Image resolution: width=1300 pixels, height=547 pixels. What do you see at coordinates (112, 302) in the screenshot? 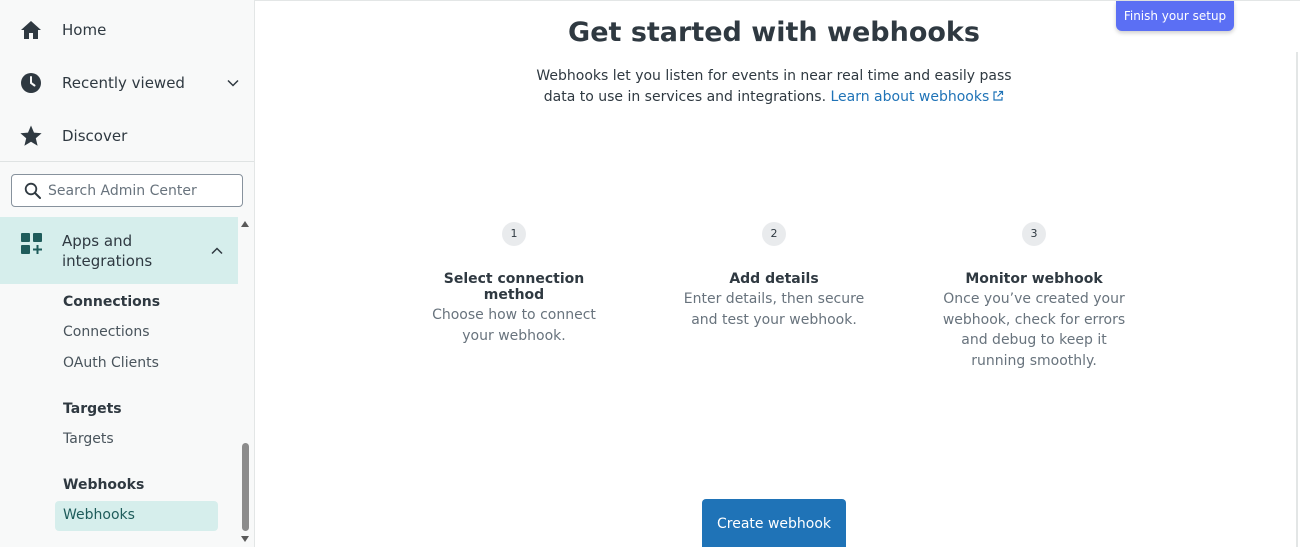
I see `subnav-heading-connections: Connections` at bounding box center [112, 302].